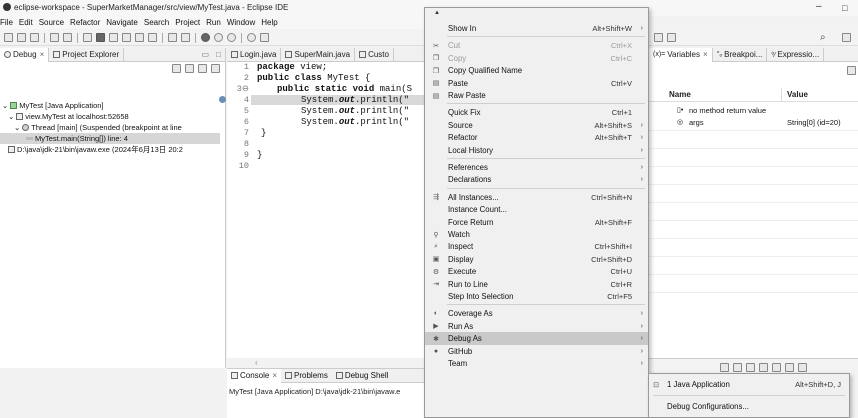 The image size is (858, 418). Describe the element at coordinates (681, 54) in the screenshot. I see `tab-variables: (x)= Variables ×` at that location.